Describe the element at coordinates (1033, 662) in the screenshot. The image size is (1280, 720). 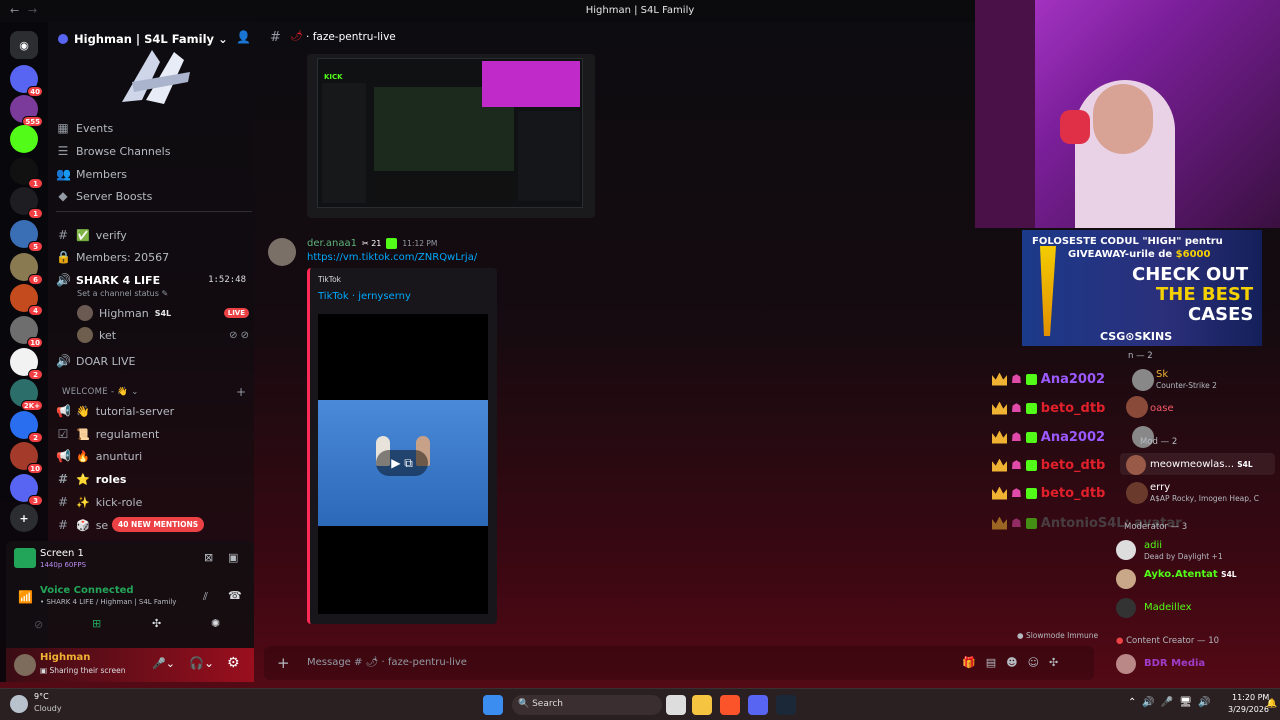
I see `emoji-icon: ☺` at that location.